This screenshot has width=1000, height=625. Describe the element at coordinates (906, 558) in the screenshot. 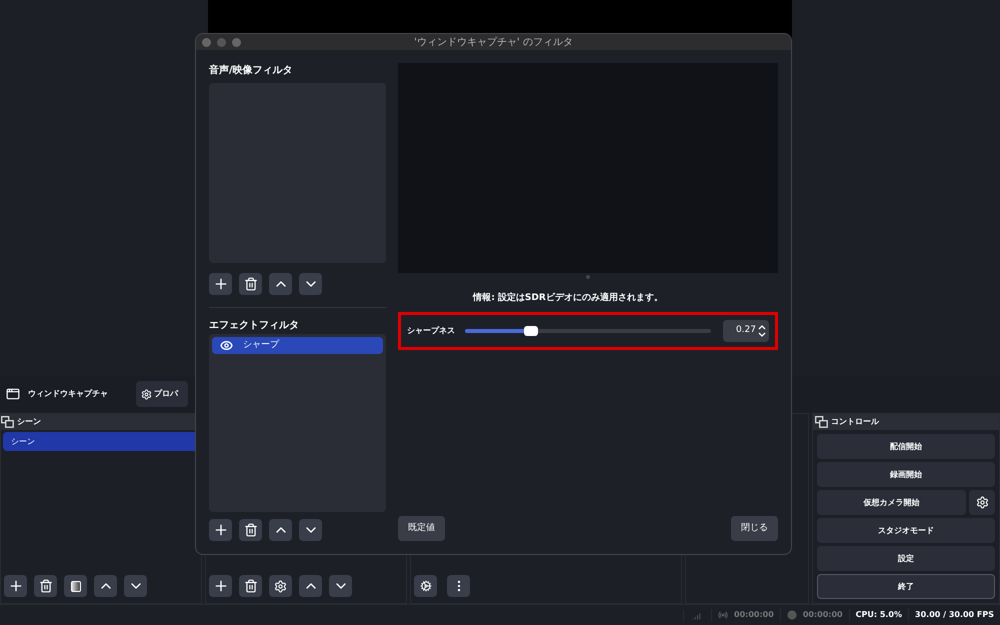

I see `control-button: 設定` at that location.